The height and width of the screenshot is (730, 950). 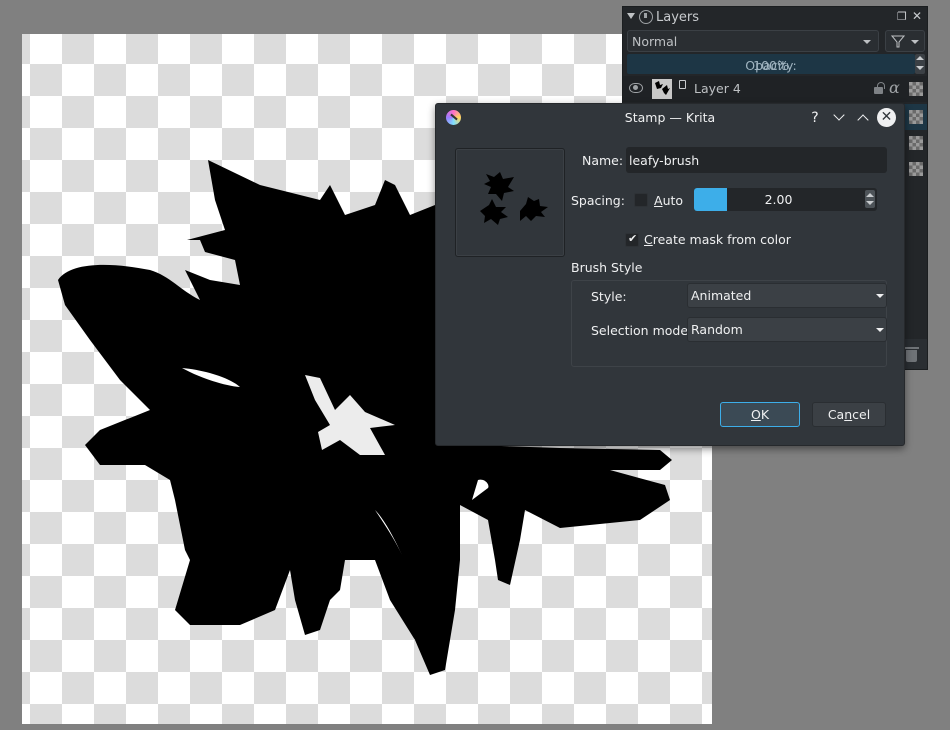 What do you see at coordinates (775, 89) in the screenshot?
I see `layer-row: Layer 4 α` at bounding box center [775, 89].